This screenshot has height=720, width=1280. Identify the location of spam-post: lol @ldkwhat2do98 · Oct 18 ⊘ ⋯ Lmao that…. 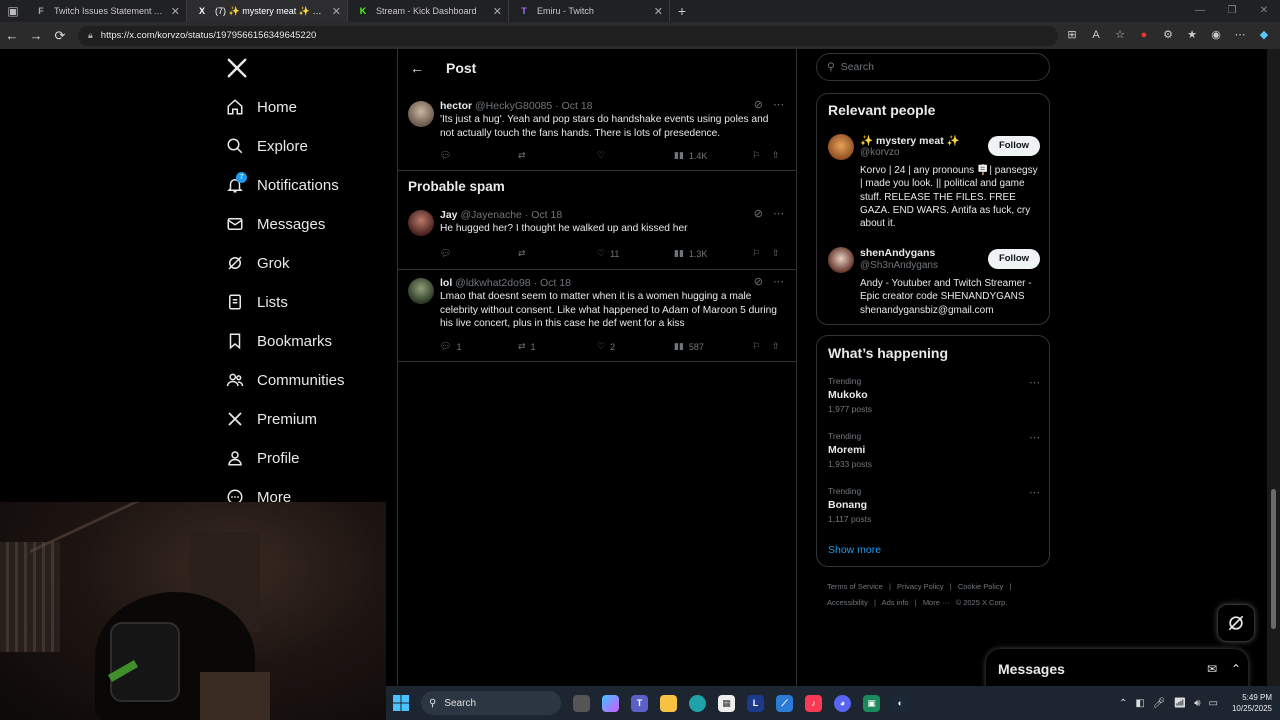
(597, 316).